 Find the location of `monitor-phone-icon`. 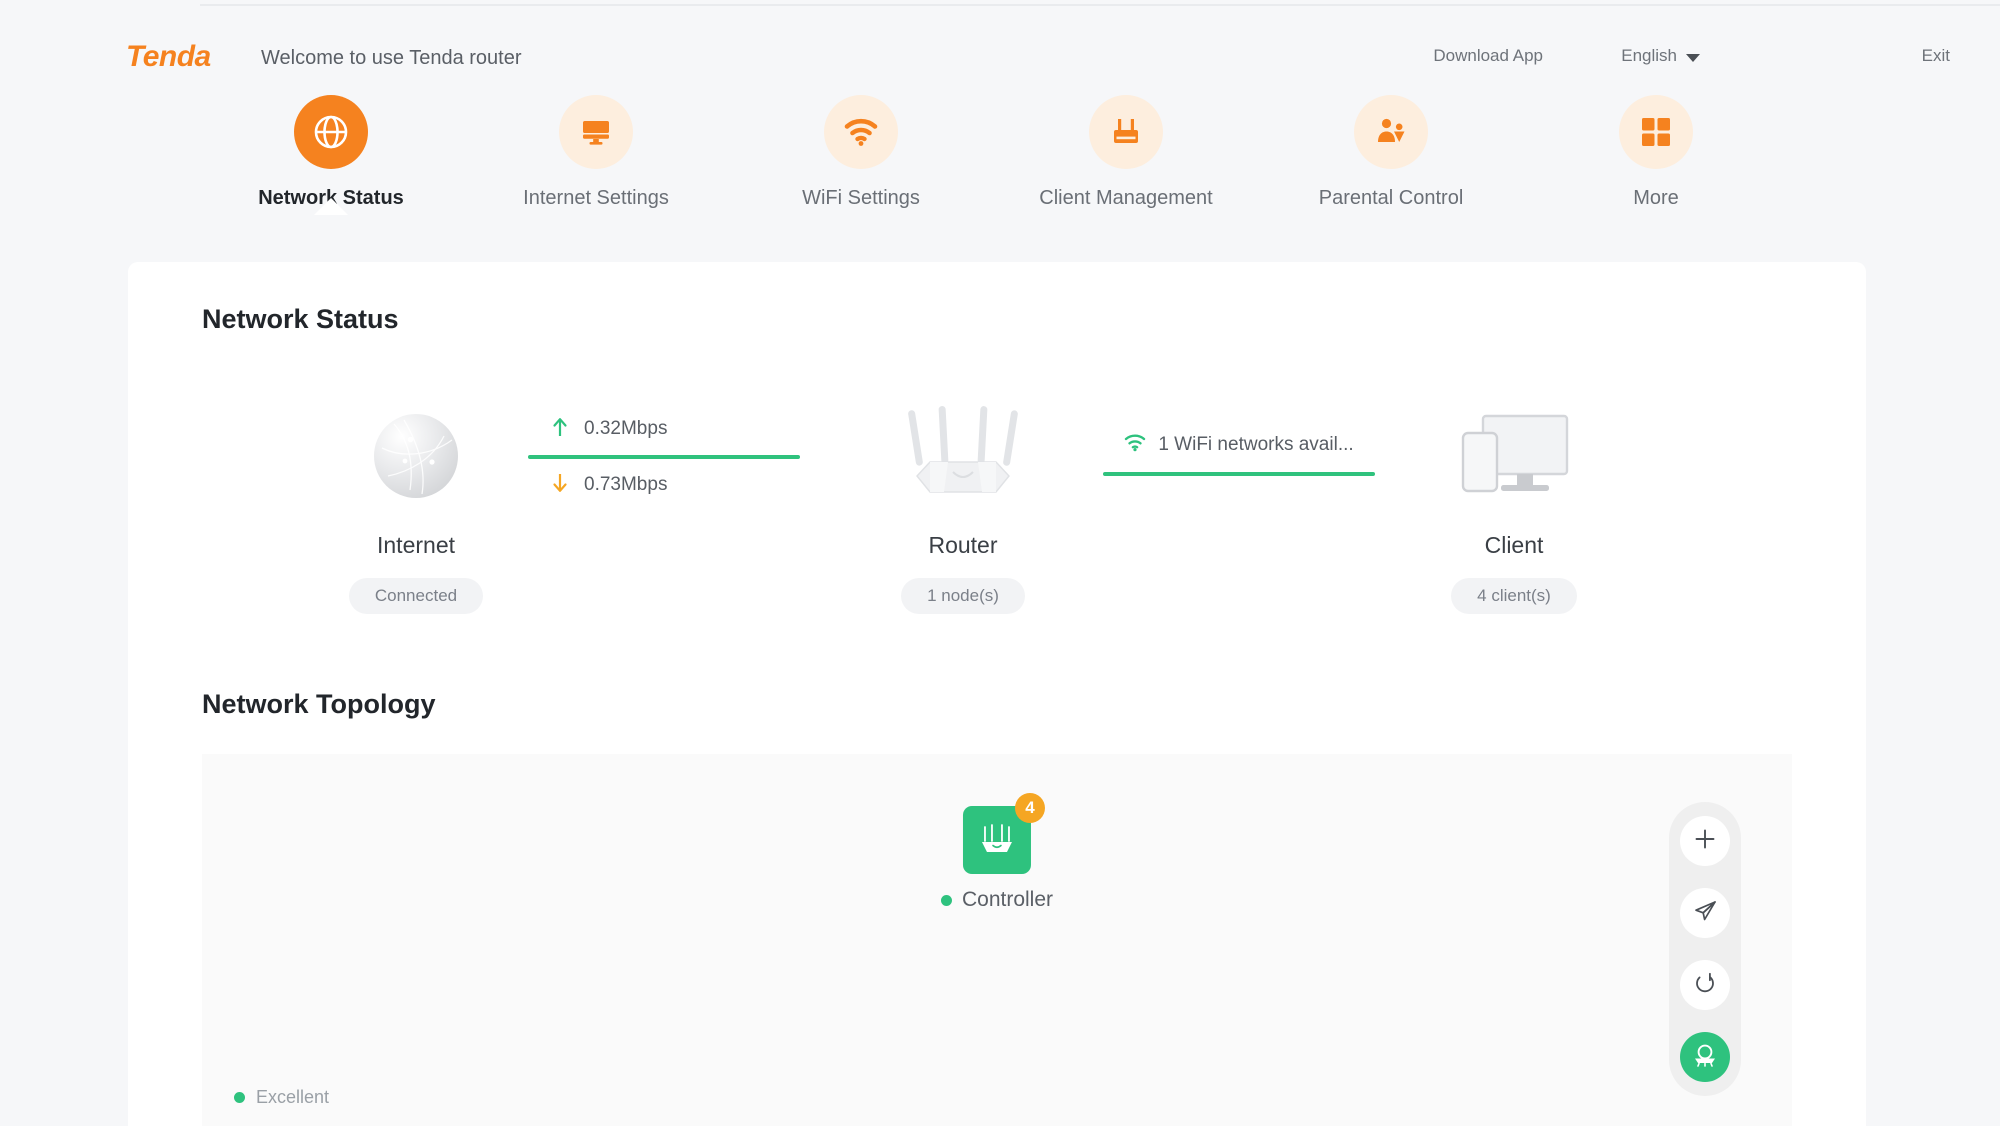

monitor-phone-icon is located at coordinates (1514, 456).